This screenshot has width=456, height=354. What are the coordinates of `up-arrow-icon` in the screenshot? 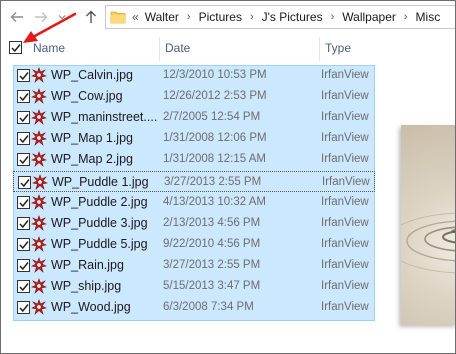 It's located at (91, 16).